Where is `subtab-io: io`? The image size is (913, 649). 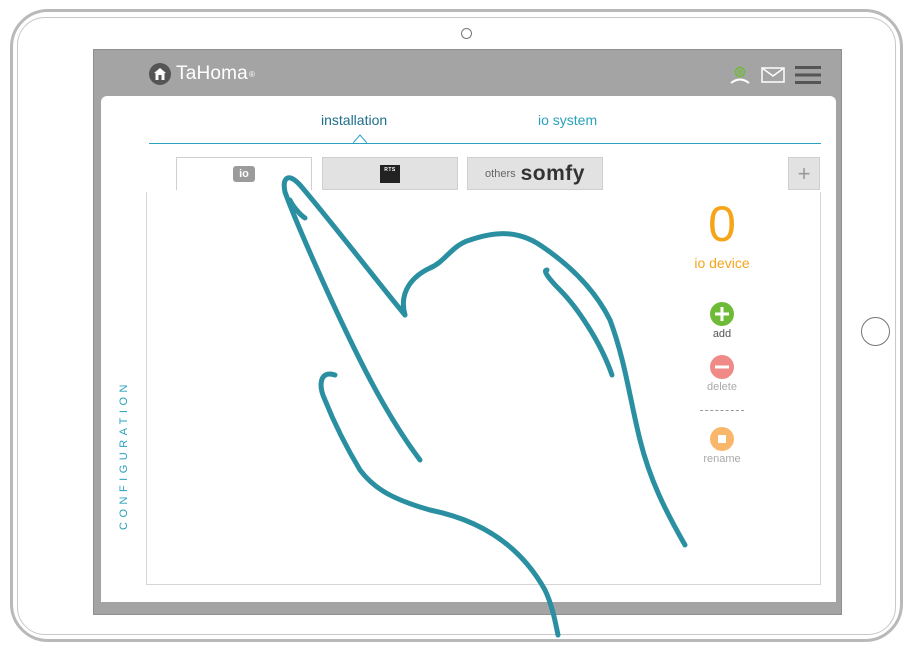
subtab-io: io is located at coordinates (244, 173).